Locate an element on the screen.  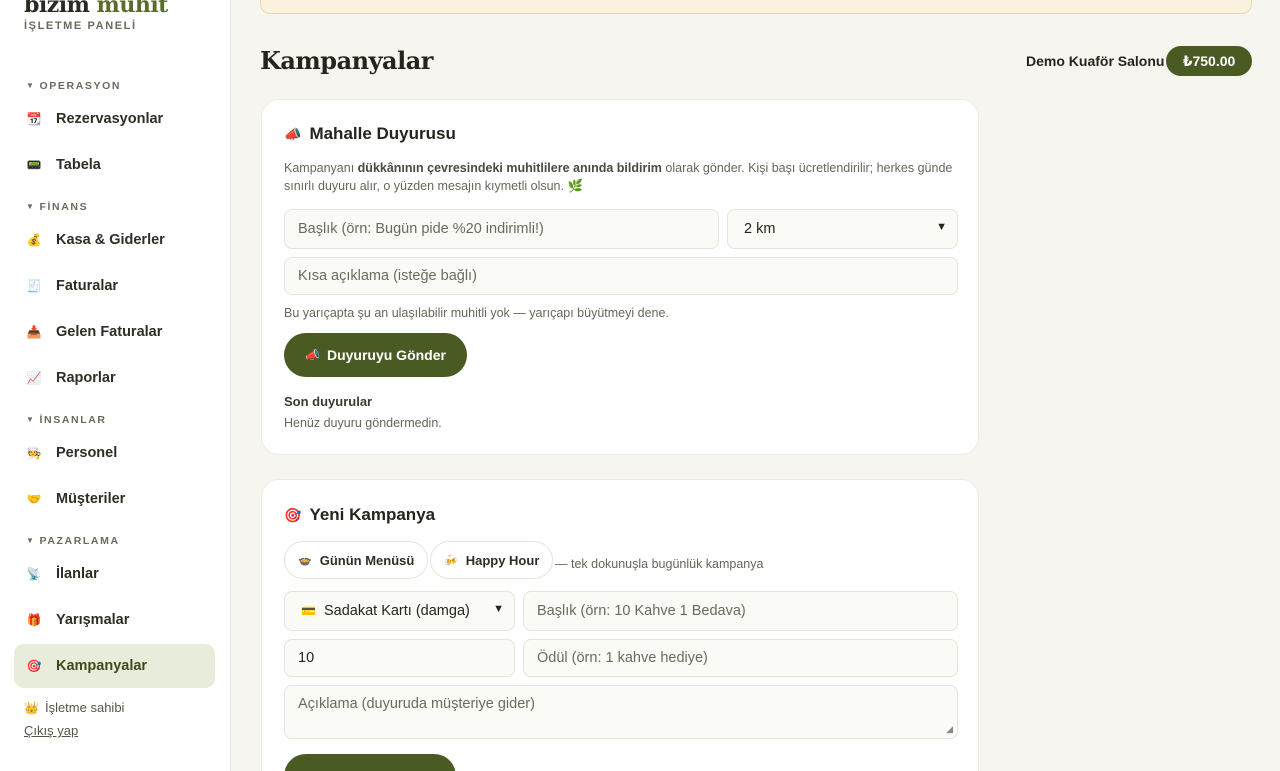
sidebar-item-label: Gelen Faturalar is located at coordinates (109, 332).